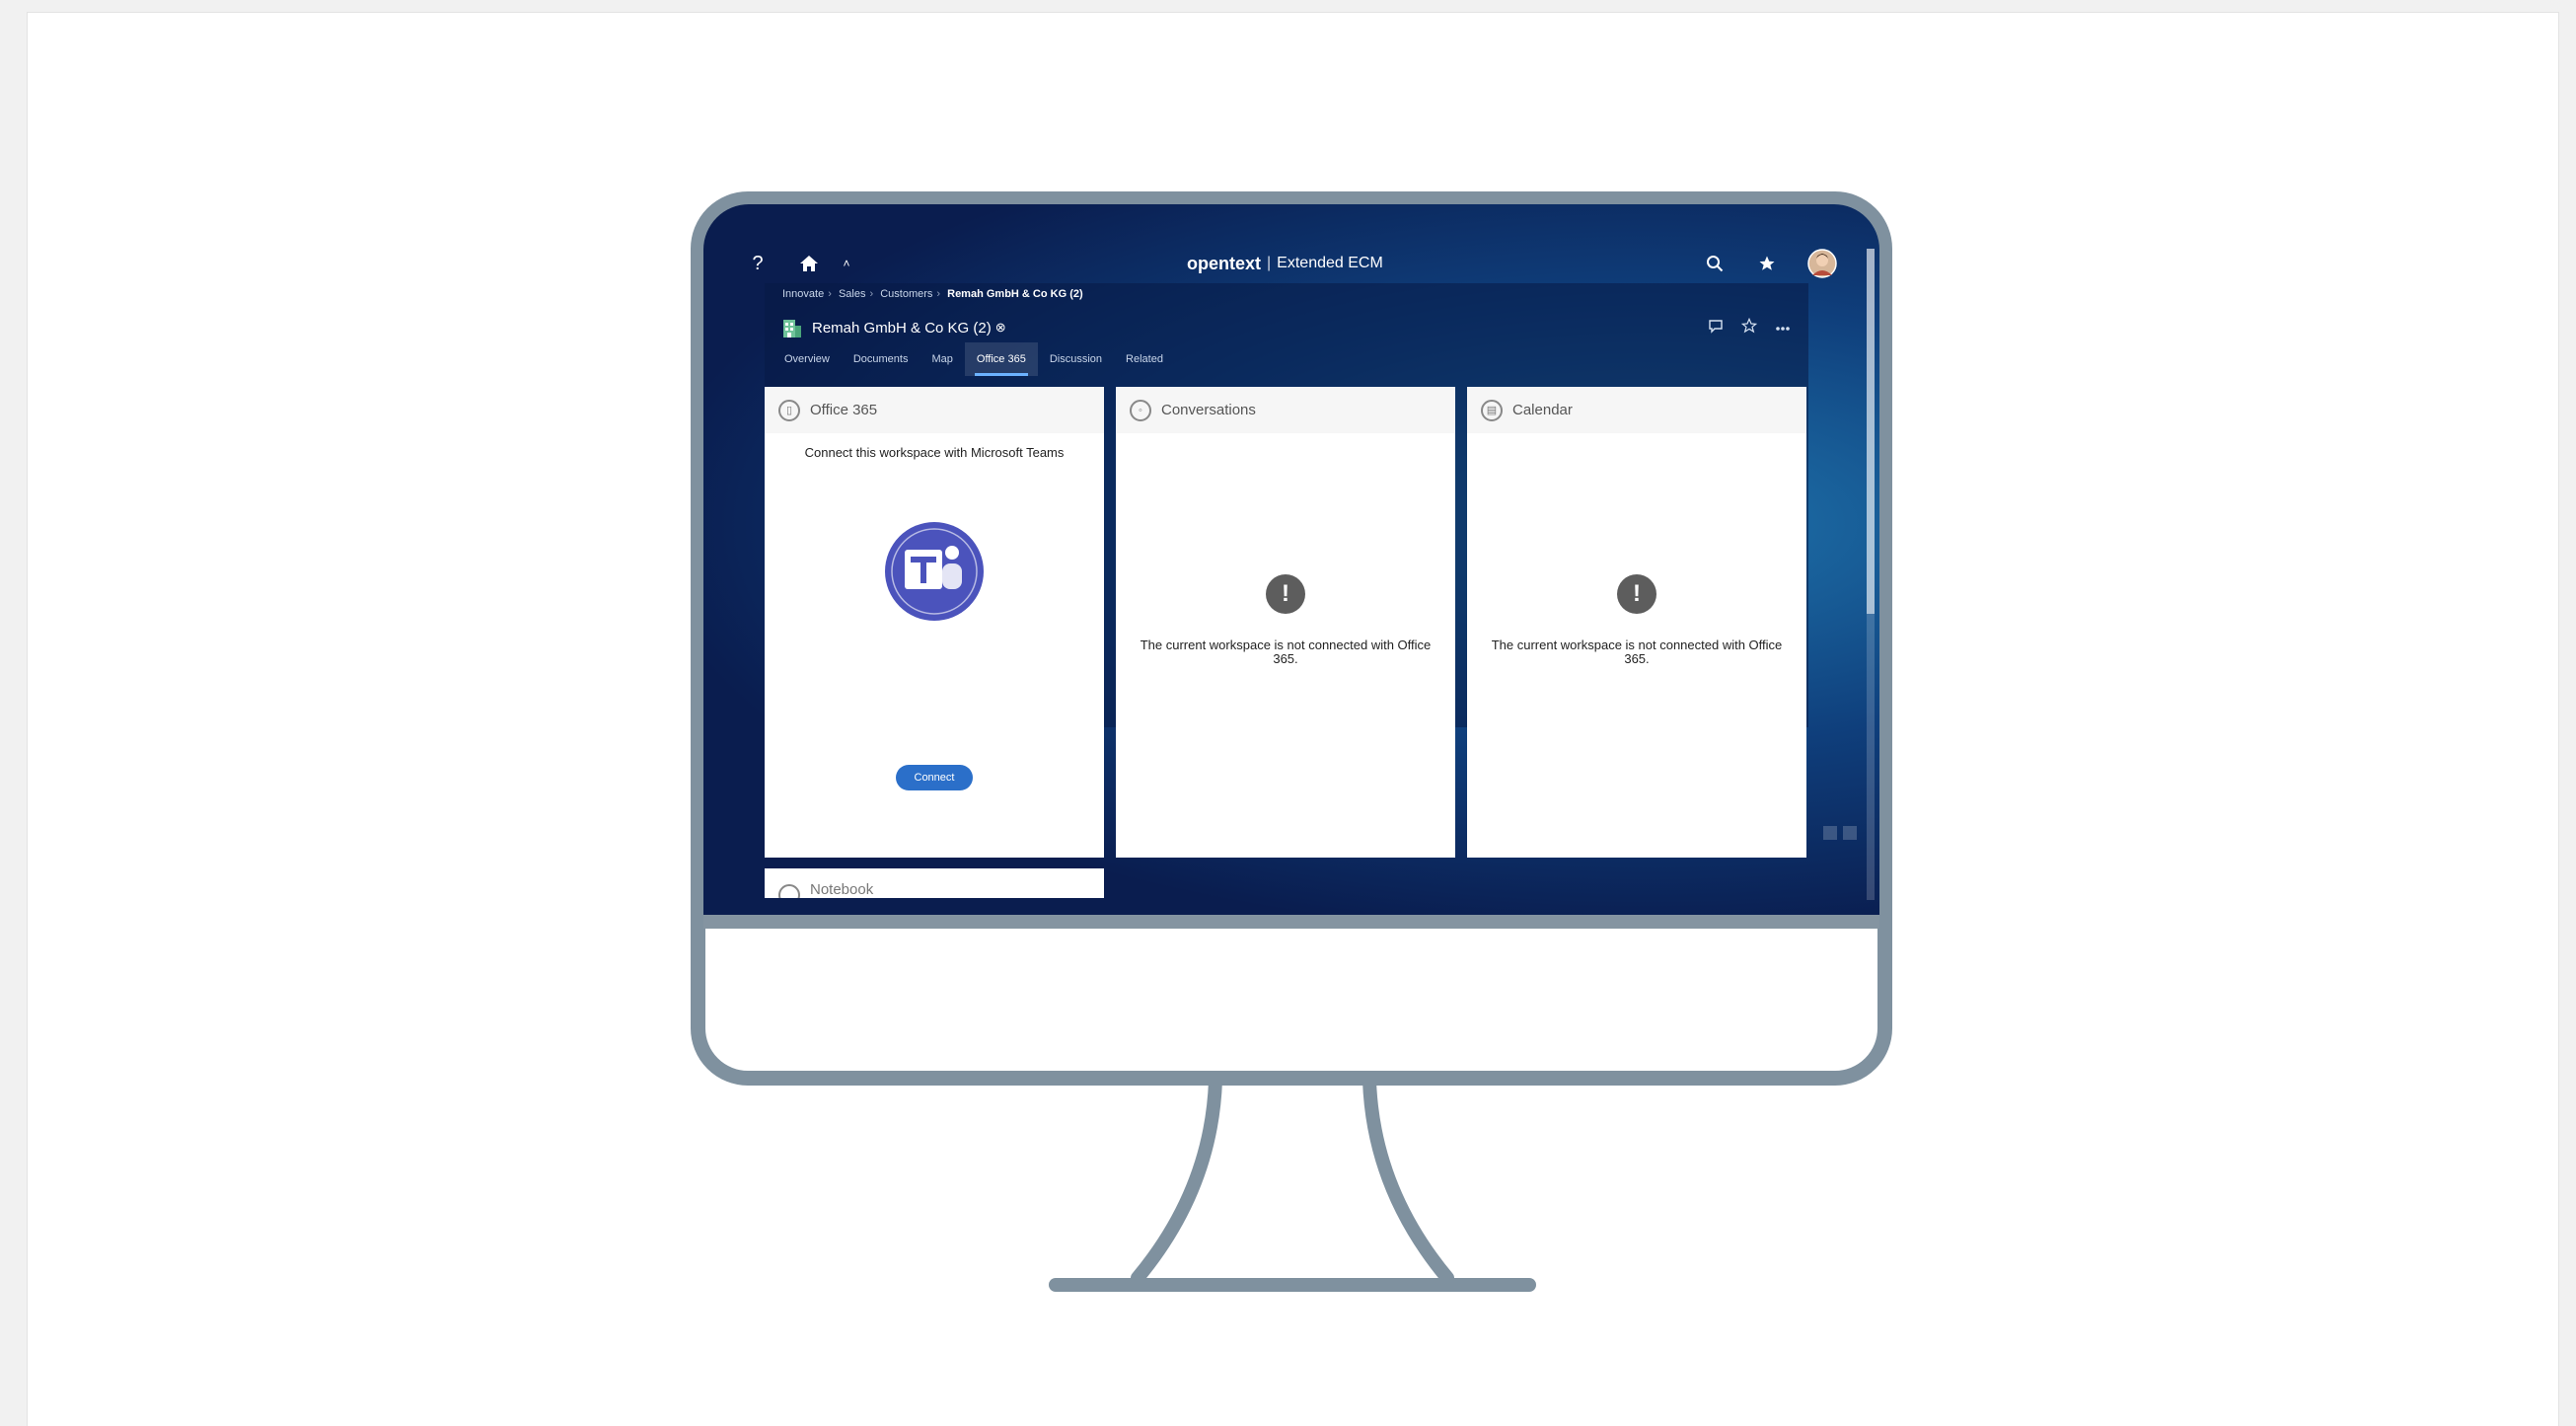 The image size is (2576, 1426). Describe the element at coordinates (1076, 359) in the screenshot. I see `tab-discussion: Discussion` at that location.